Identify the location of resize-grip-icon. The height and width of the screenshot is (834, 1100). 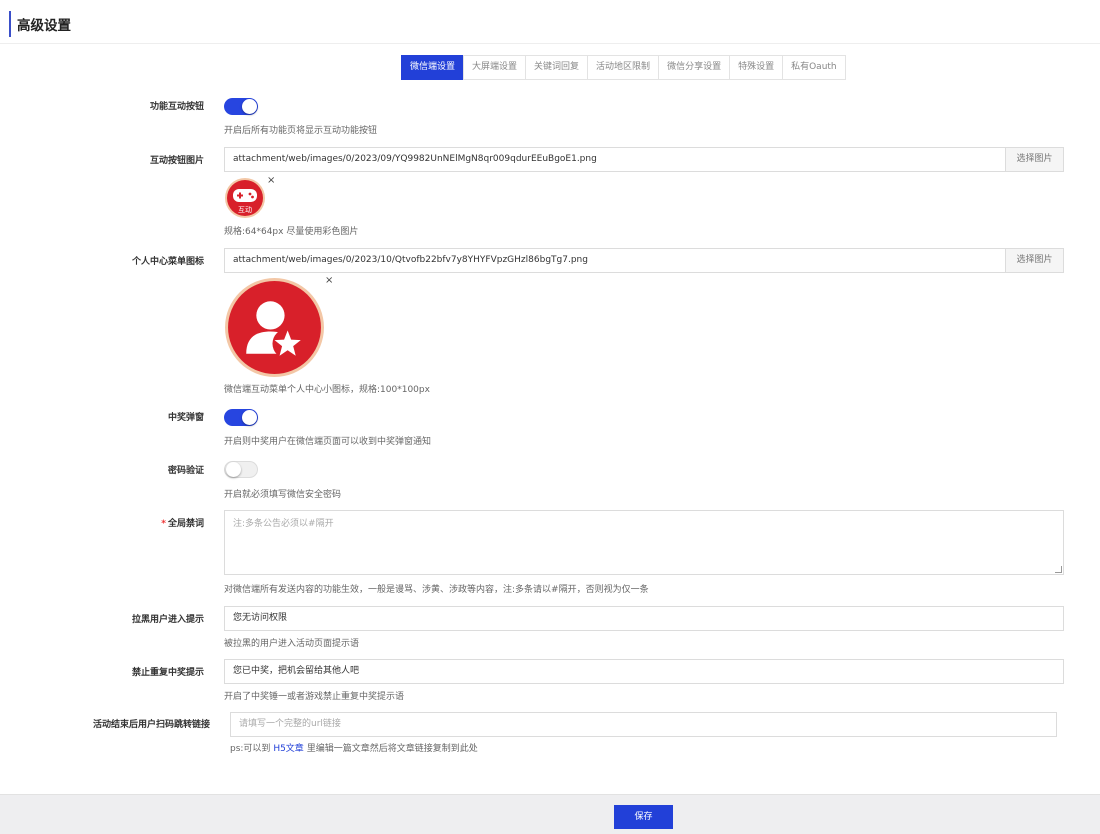
(1058, 569).